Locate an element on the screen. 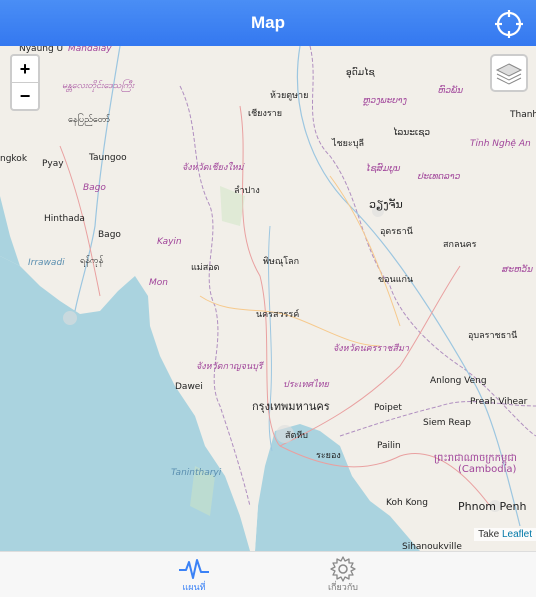  map-label: Thanh is located at coordinates (523, 115).